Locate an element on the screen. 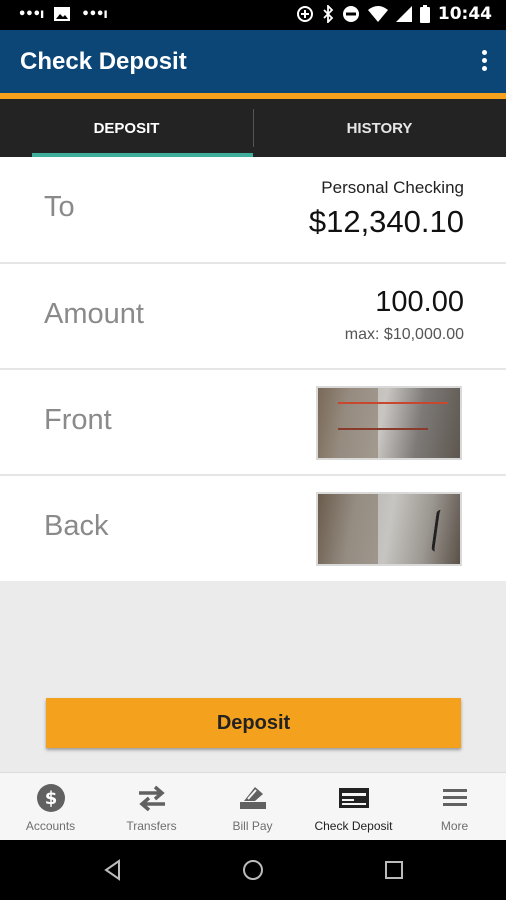 This screenshot has width=506, height=900. cell-signal-icon is located at coordinates (403, 14).